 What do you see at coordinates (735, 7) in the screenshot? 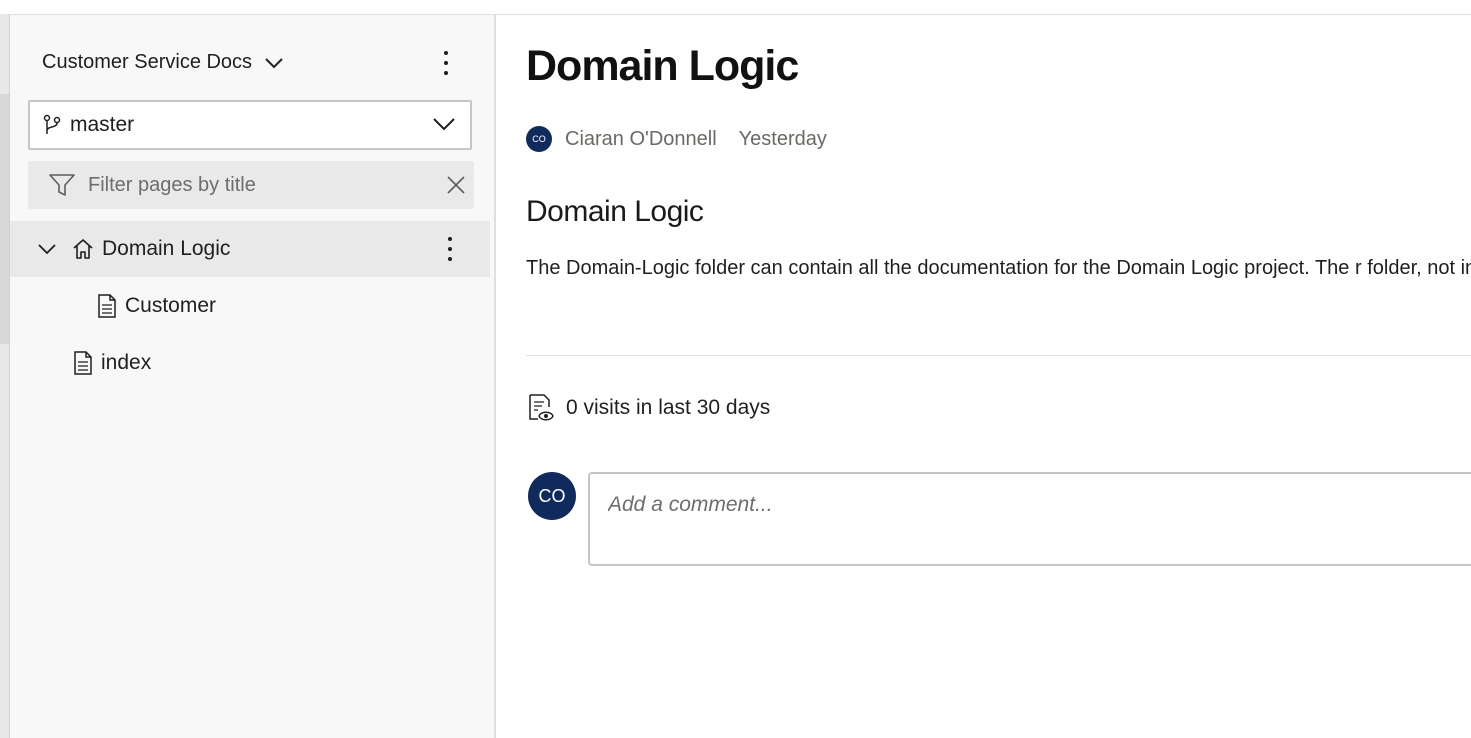
I see `top-bar` at bounding box center [735, 7].